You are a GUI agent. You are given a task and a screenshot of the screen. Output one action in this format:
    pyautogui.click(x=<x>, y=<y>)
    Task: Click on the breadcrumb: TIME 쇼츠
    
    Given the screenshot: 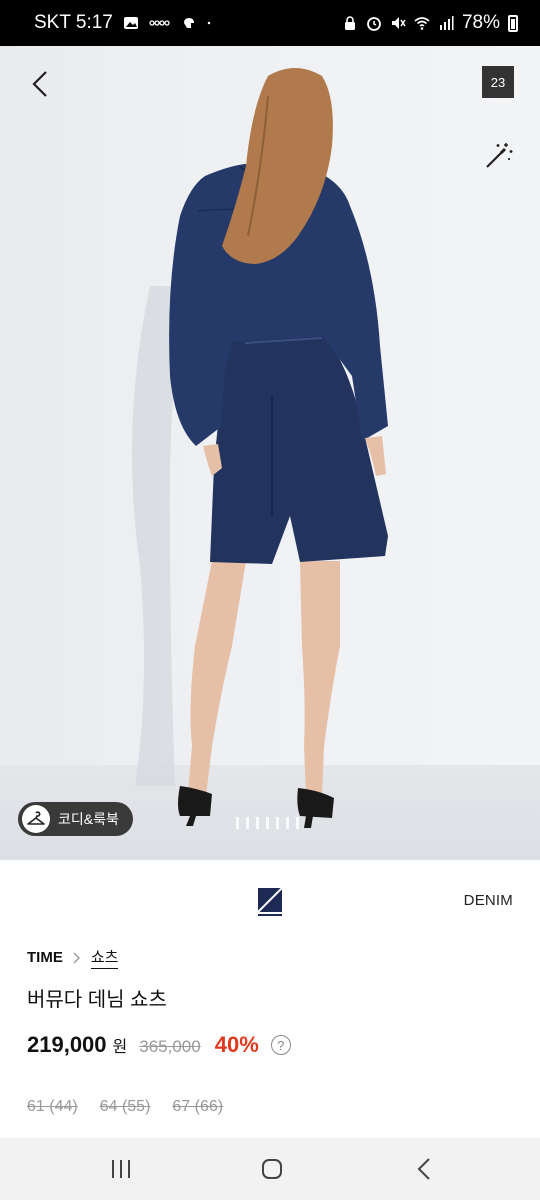 What is the action you would take?
    pyautogui.click(x=73, y=957)
    